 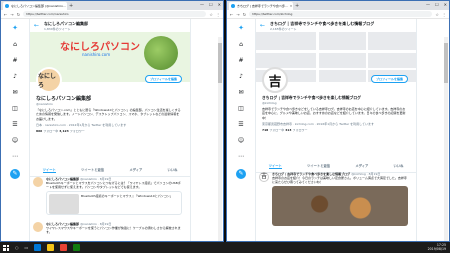 I want to click on following-count: 866, so click(x=39, y=131).